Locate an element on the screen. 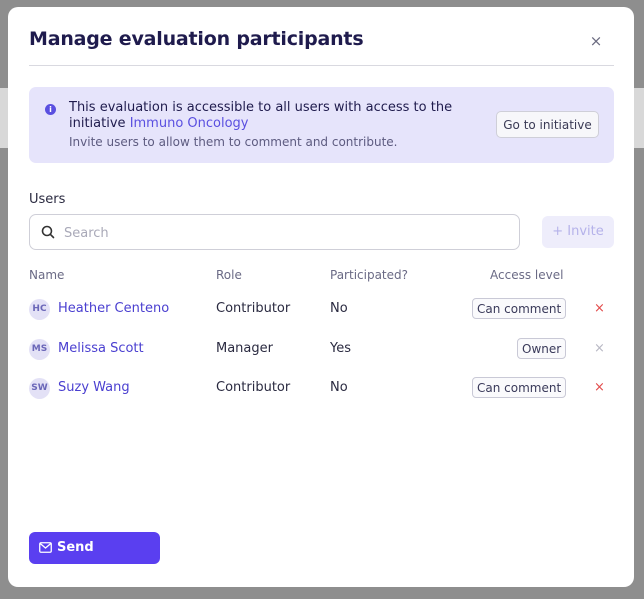 This screenshot has height=599, width=644. search-icon is located at coordinates (48, 232).